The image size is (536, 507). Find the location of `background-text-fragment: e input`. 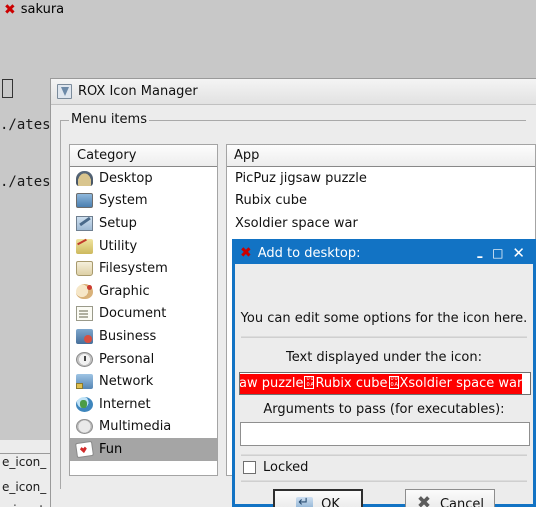

background-text-fragment: e input is located at coordinates (23, 505).